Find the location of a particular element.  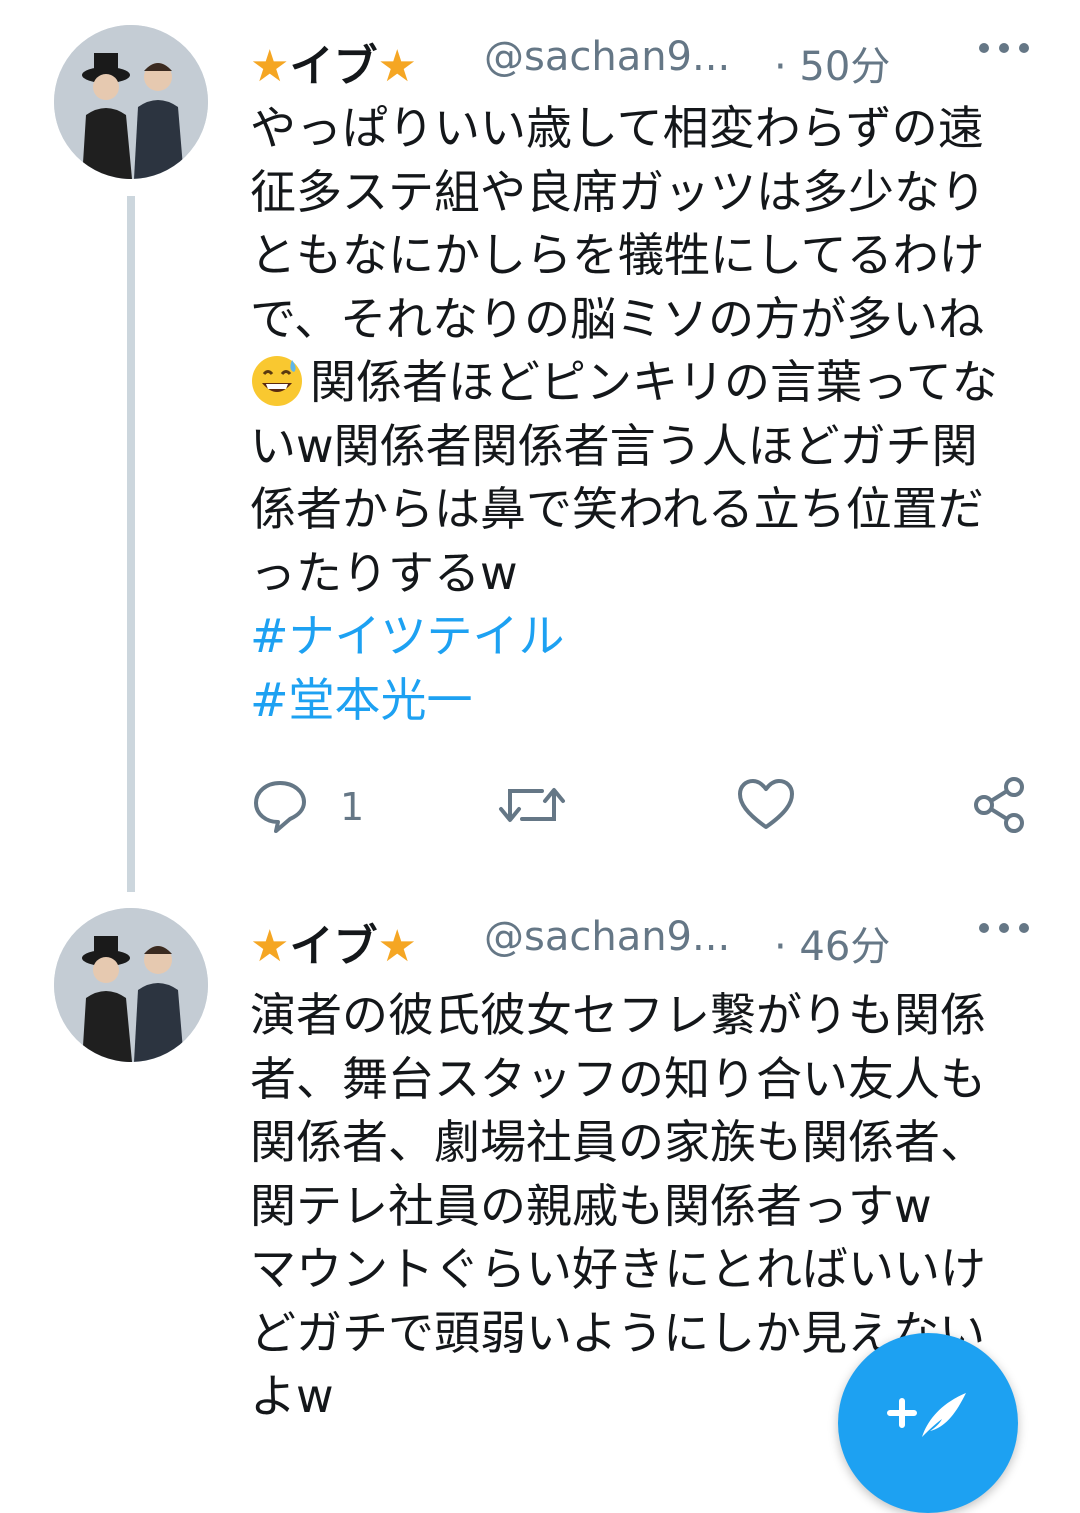

retweet-icon is located at coordinates (532, 805).